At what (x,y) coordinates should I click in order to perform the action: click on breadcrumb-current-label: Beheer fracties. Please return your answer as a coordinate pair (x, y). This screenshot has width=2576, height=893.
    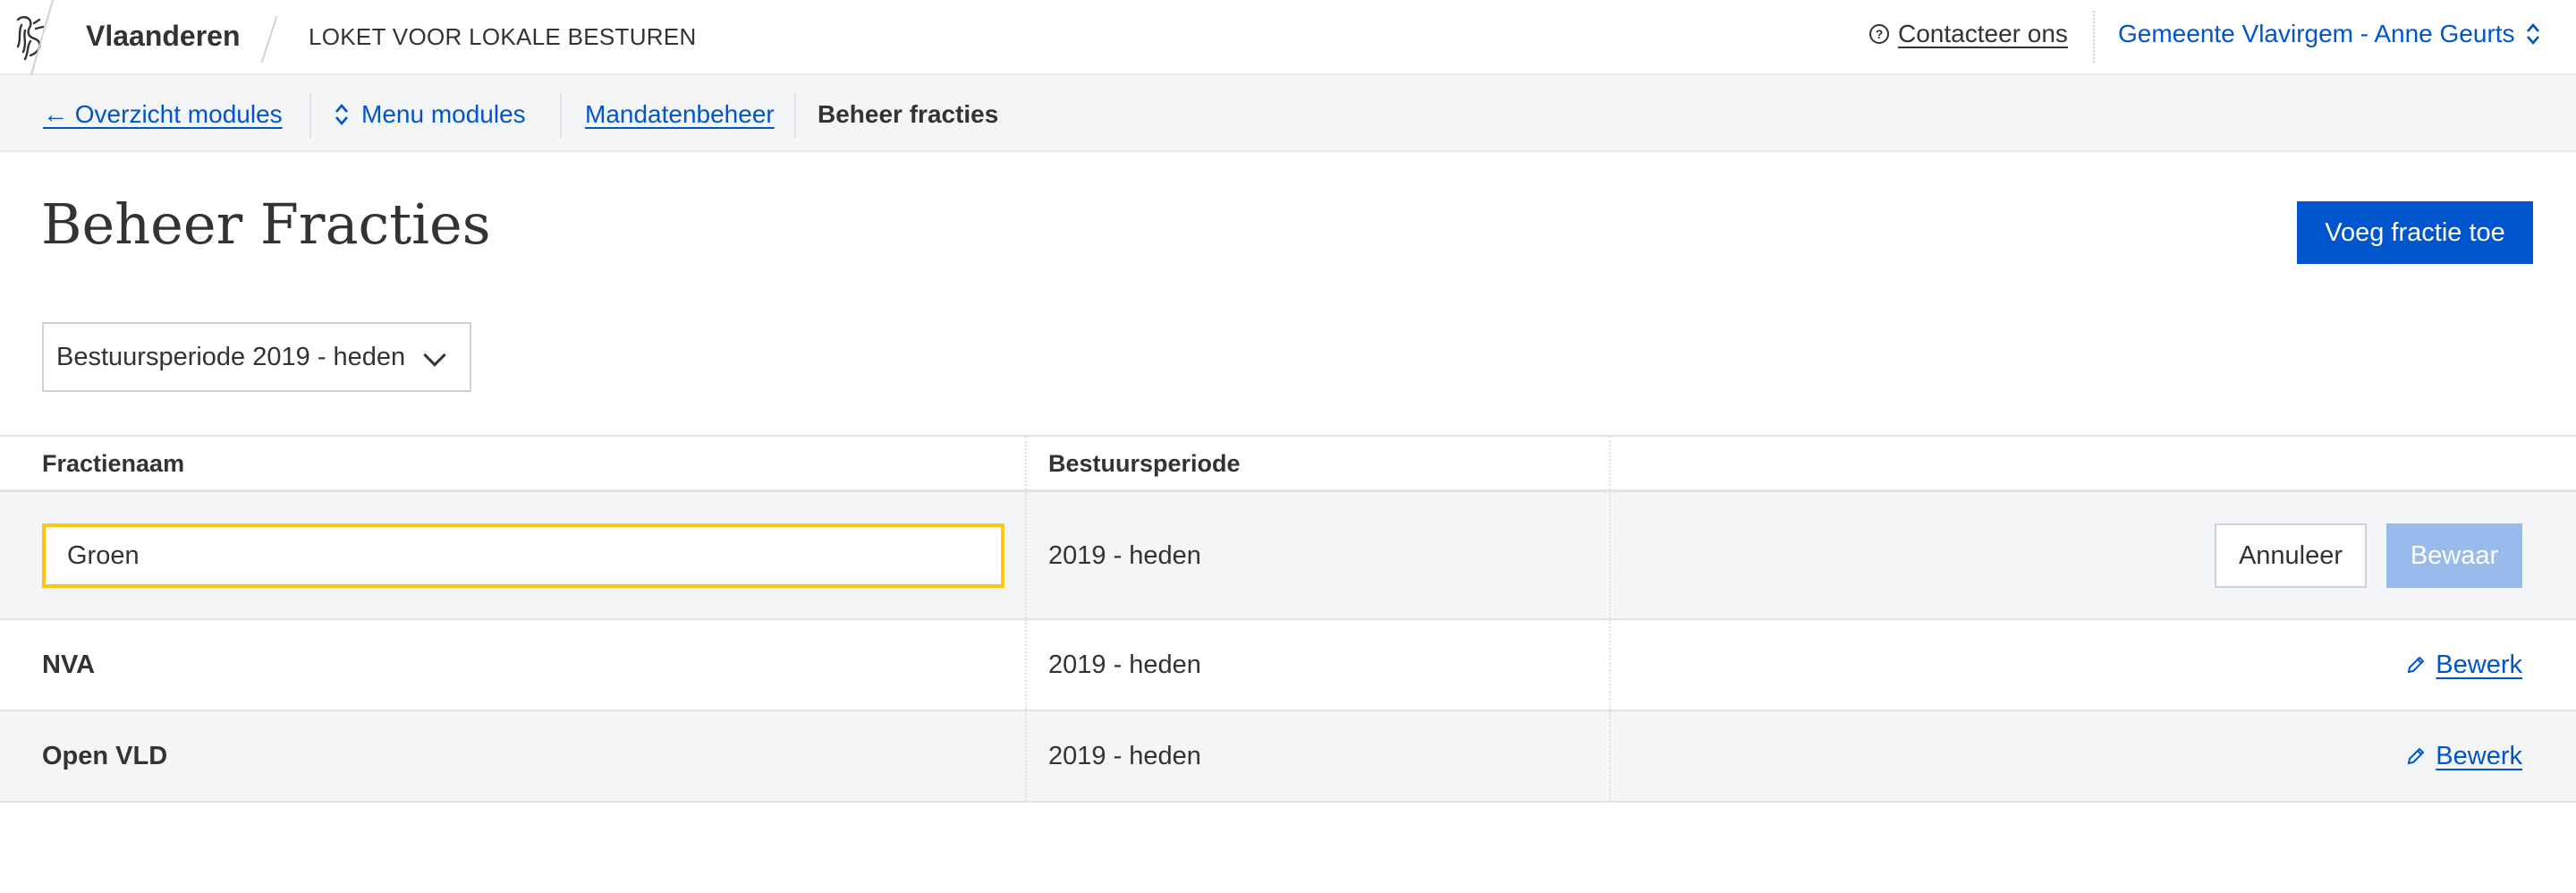
    Looking at the image, I should click on (908, 114).